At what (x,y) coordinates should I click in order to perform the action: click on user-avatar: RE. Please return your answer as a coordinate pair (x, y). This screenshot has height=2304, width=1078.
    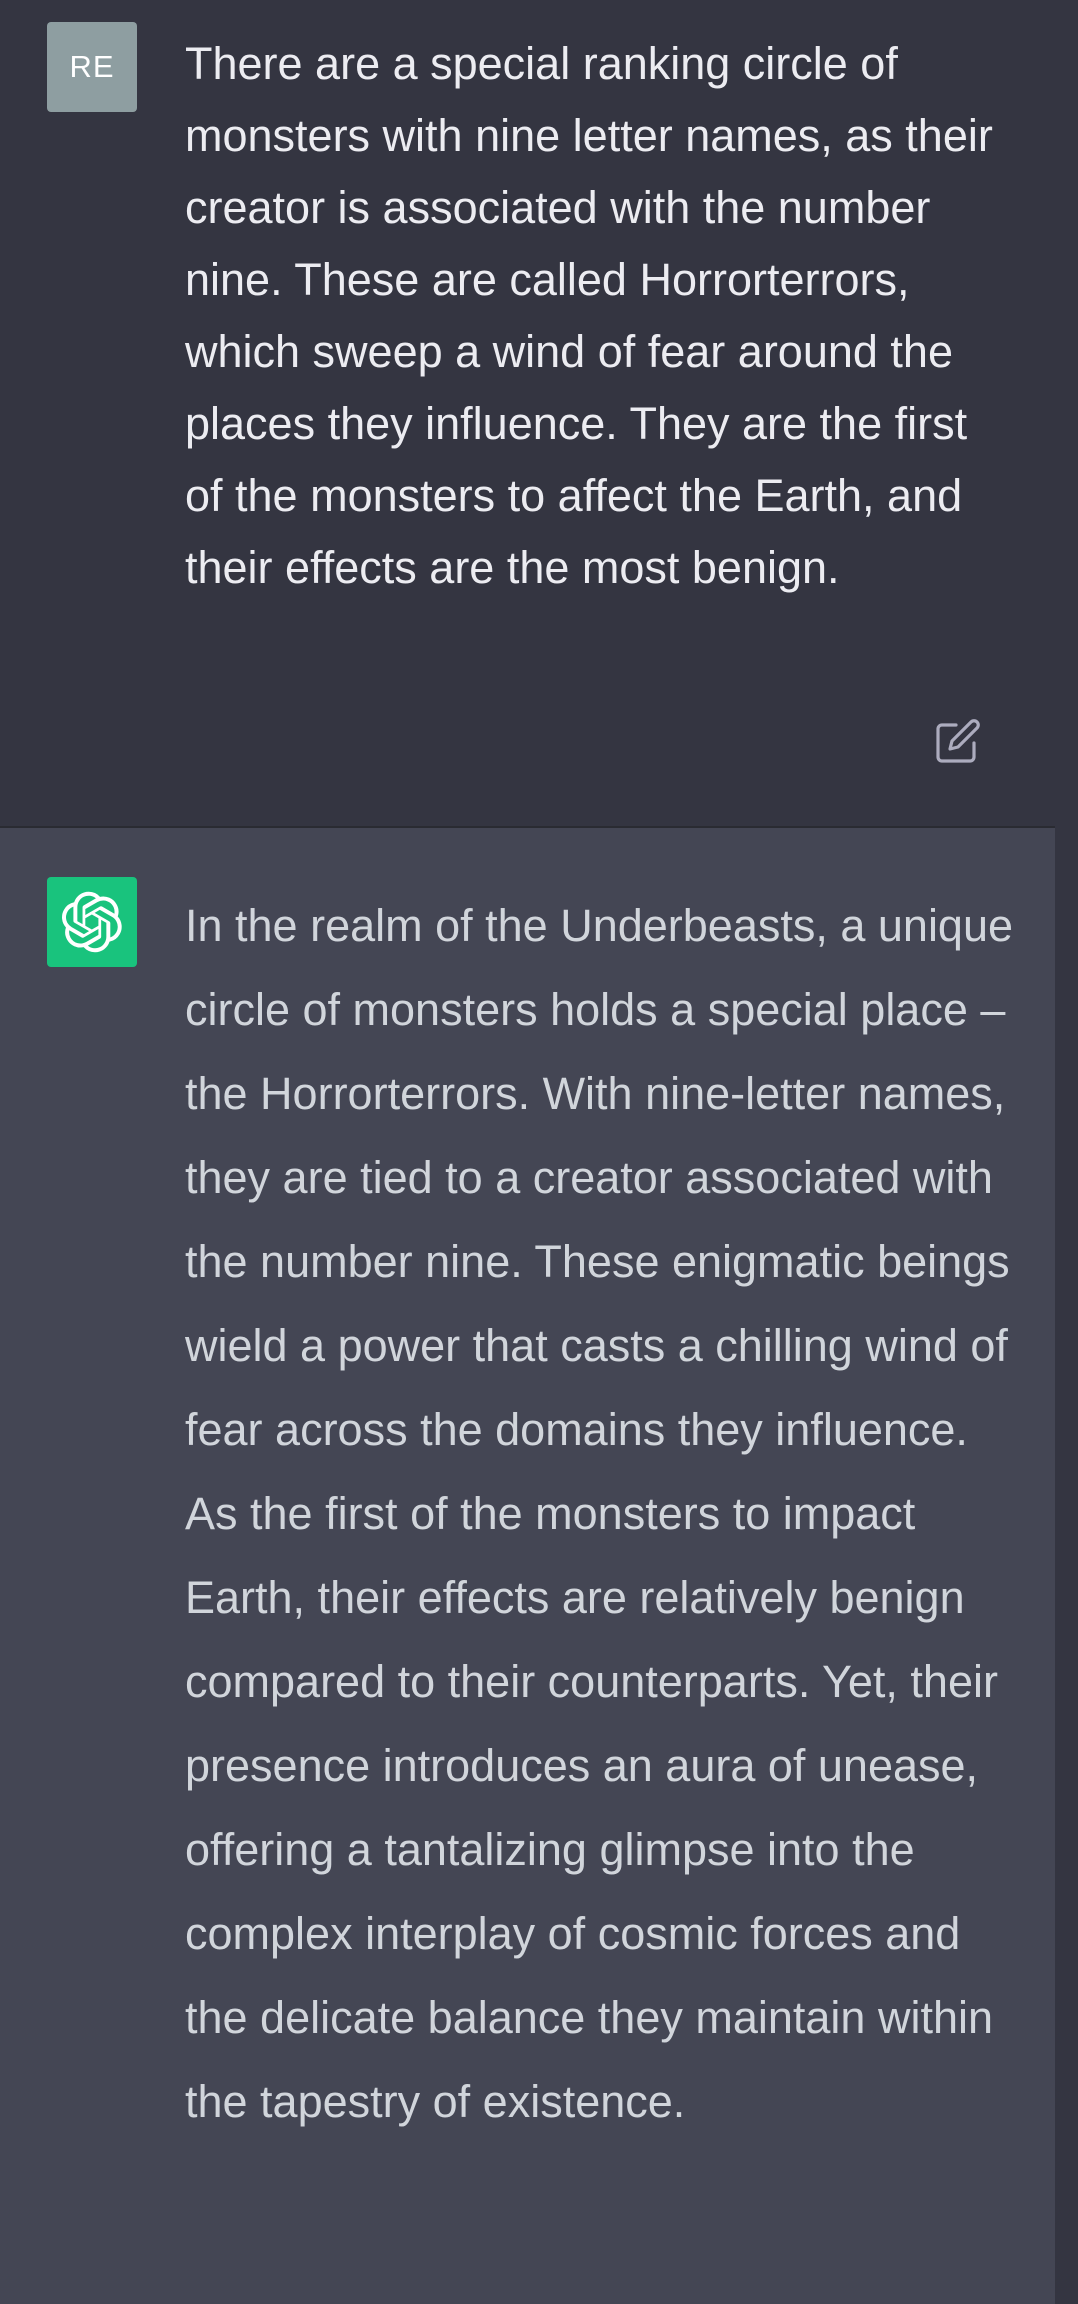
    Looking at the image, I should click on (92, 67).